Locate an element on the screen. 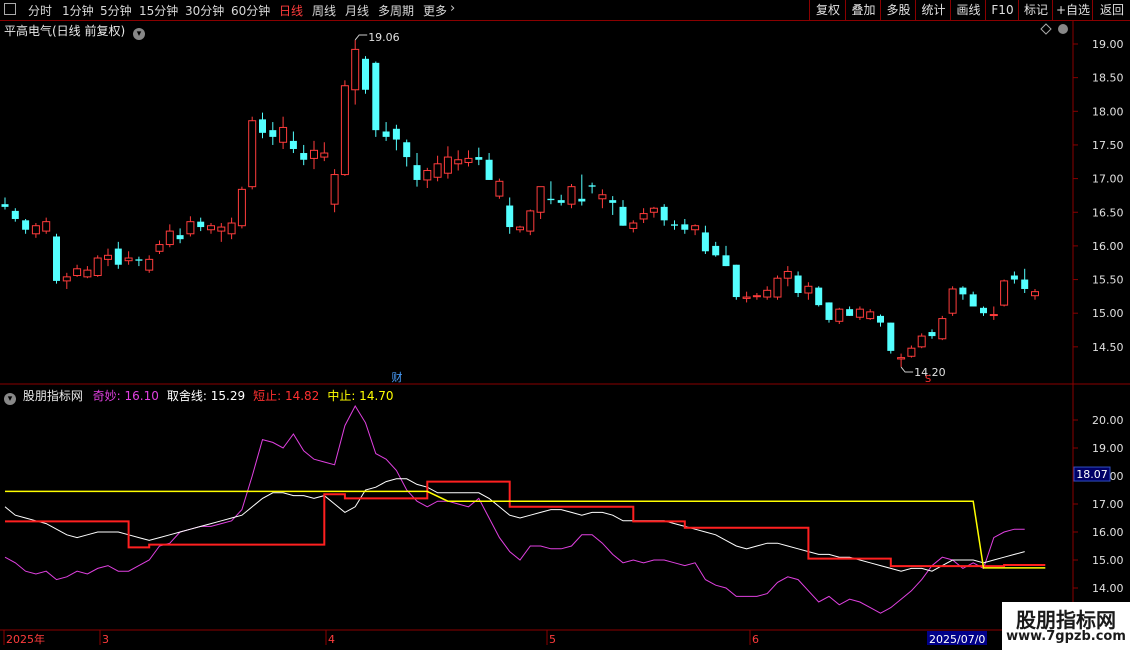 Image resolution: width=1130 pixels, height=650 pixels. high-pointer is located at coordinates (361, 37).